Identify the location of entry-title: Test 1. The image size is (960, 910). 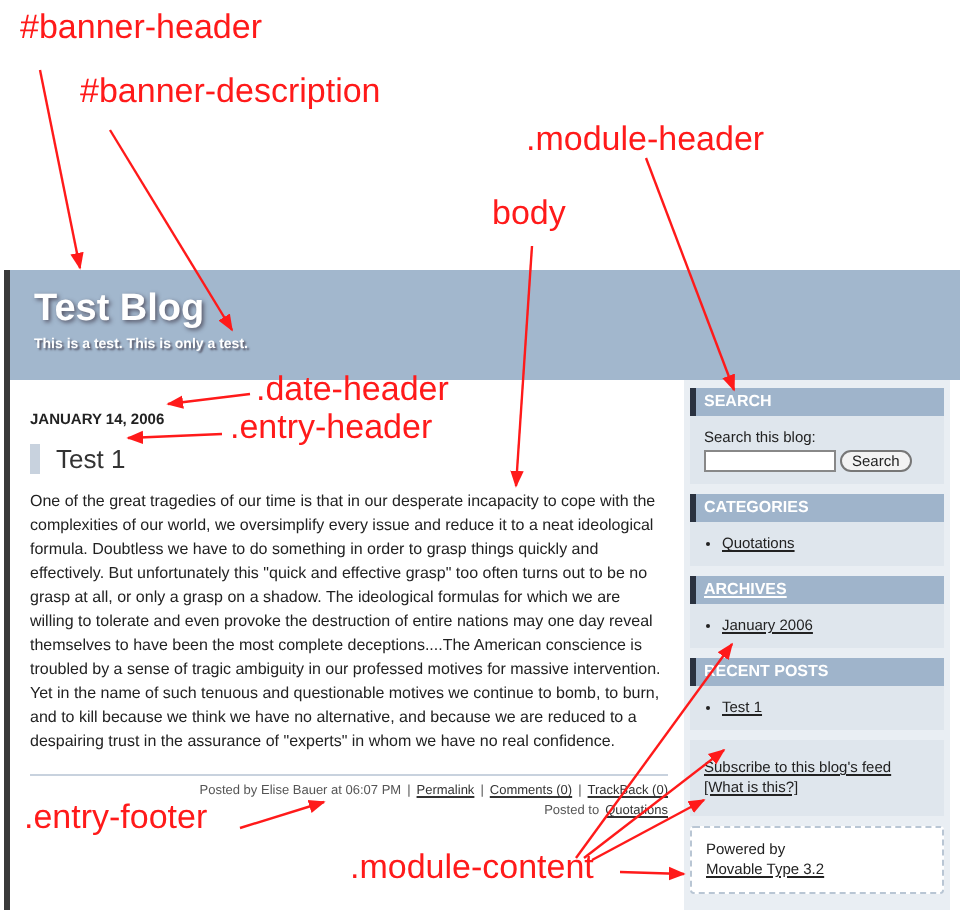
(91, 459).